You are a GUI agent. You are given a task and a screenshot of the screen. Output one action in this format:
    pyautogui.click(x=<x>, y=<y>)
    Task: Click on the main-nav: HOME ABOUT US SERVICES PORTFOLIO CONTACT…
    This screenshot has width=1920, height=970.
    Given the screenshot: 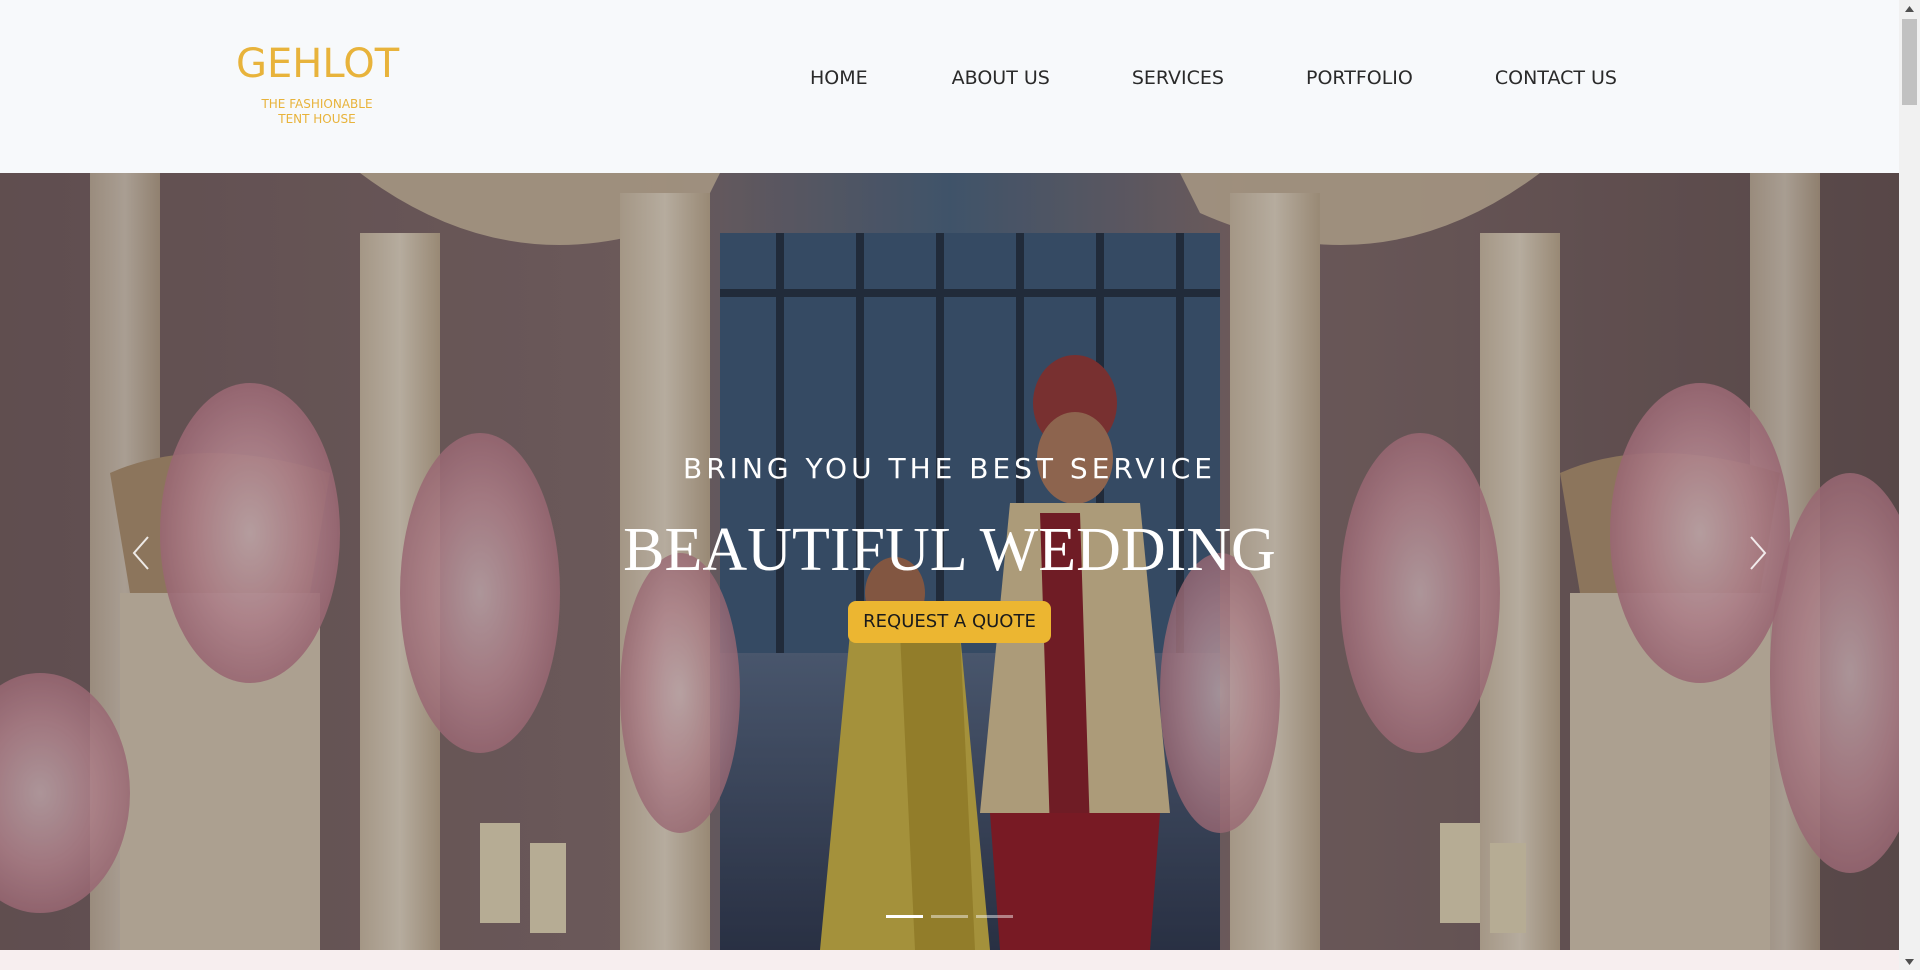 What is the action you would take?
    pyautogui.click(x=1213, y=78)
    